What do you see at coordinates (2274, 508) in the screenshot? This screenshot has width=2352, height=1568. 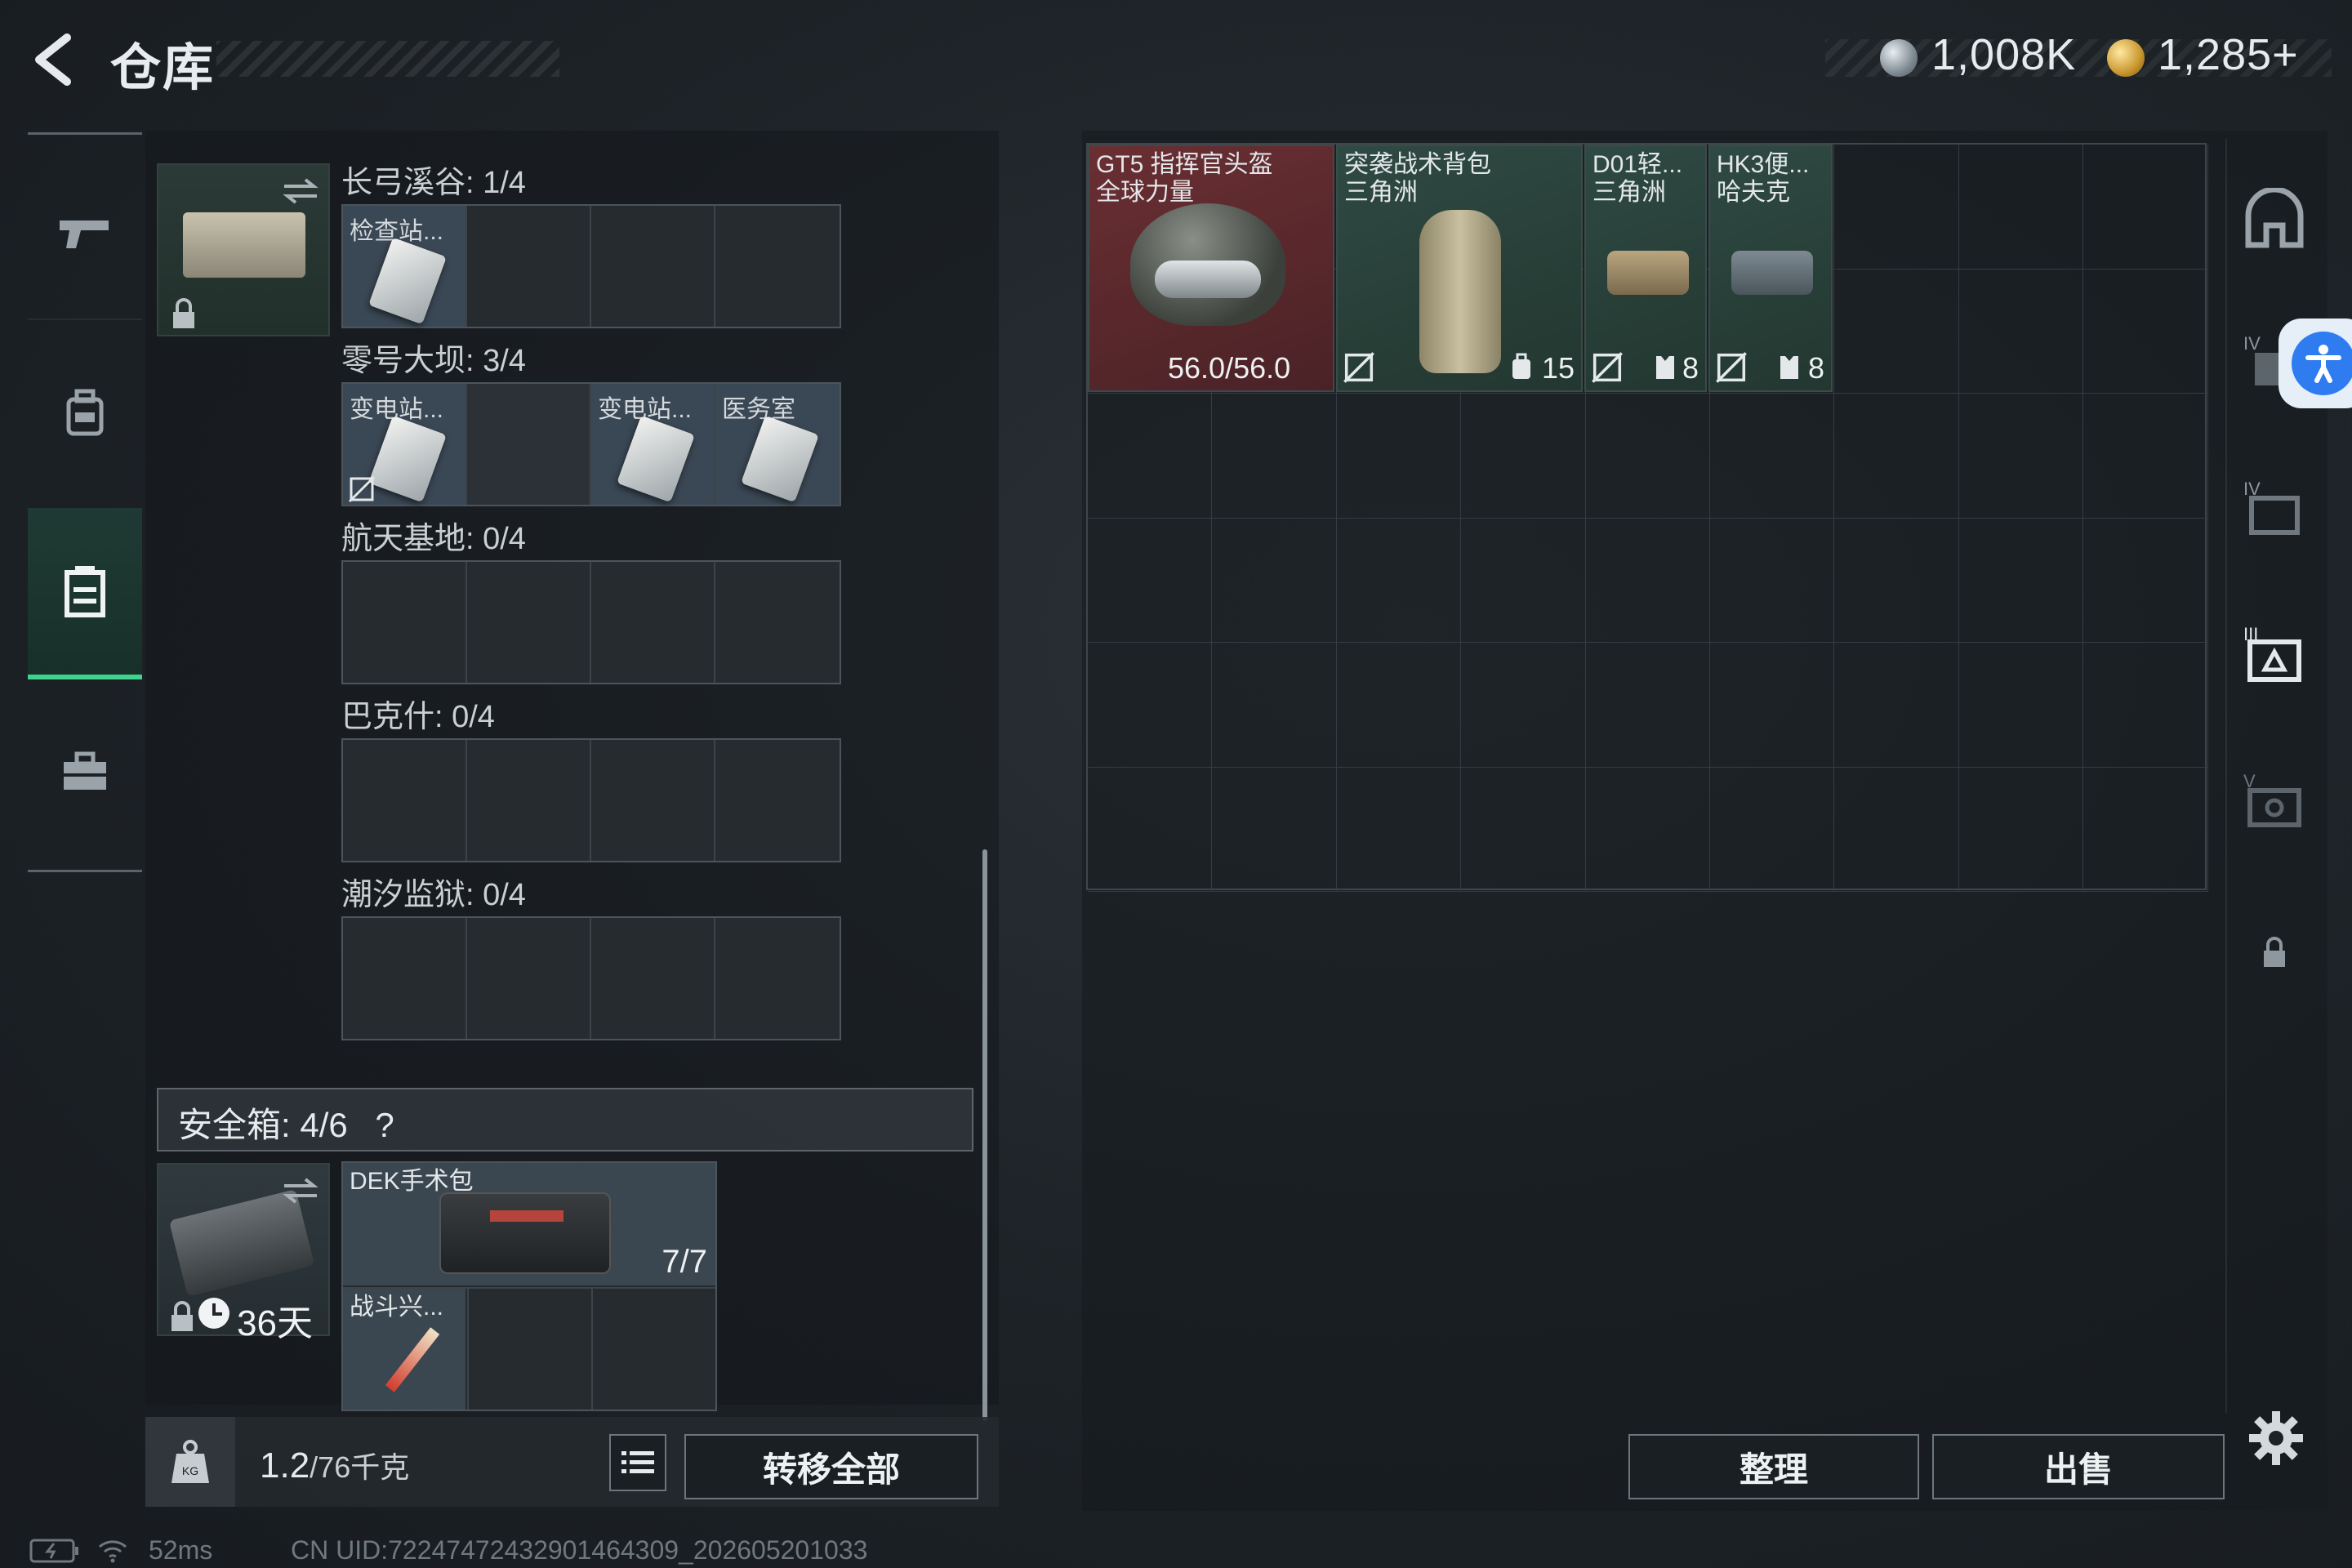 I see `rail-tab-iv-b: IV` at bounding box center [2274, 508].